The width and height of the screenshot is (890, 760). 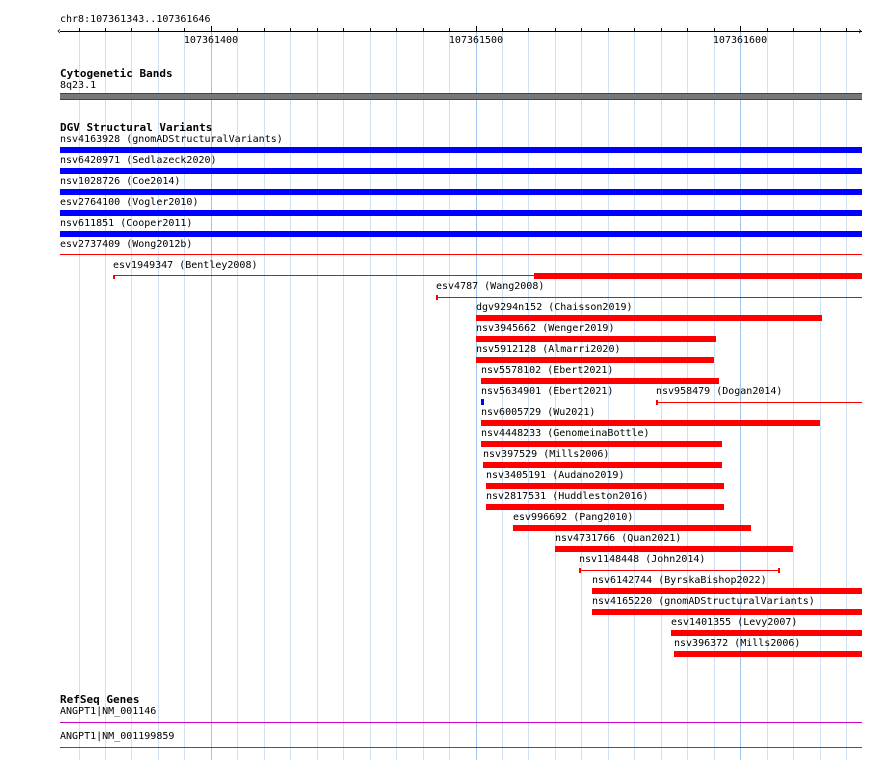 What do you see at coordinates (554, 308) in the screenshot?
I see `dgv-feature-label: dgv9294n152 (Chaisson2019)` at bounding box center [554, 308].